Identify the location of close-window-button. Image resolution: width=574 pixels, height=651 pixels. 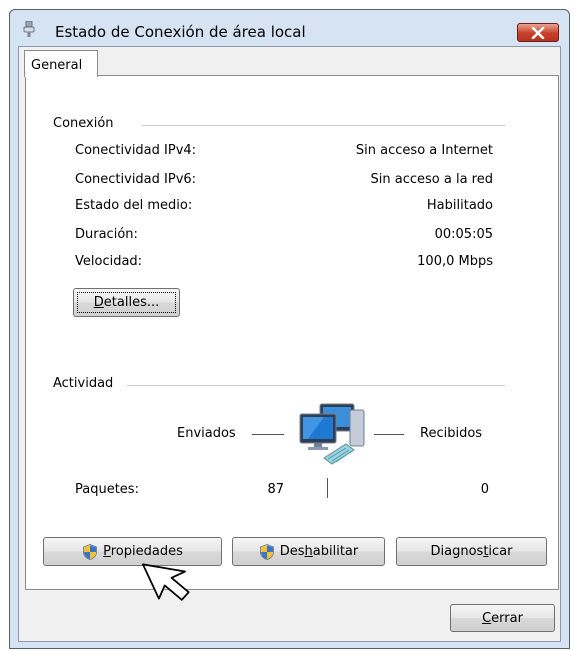
(538, 32).